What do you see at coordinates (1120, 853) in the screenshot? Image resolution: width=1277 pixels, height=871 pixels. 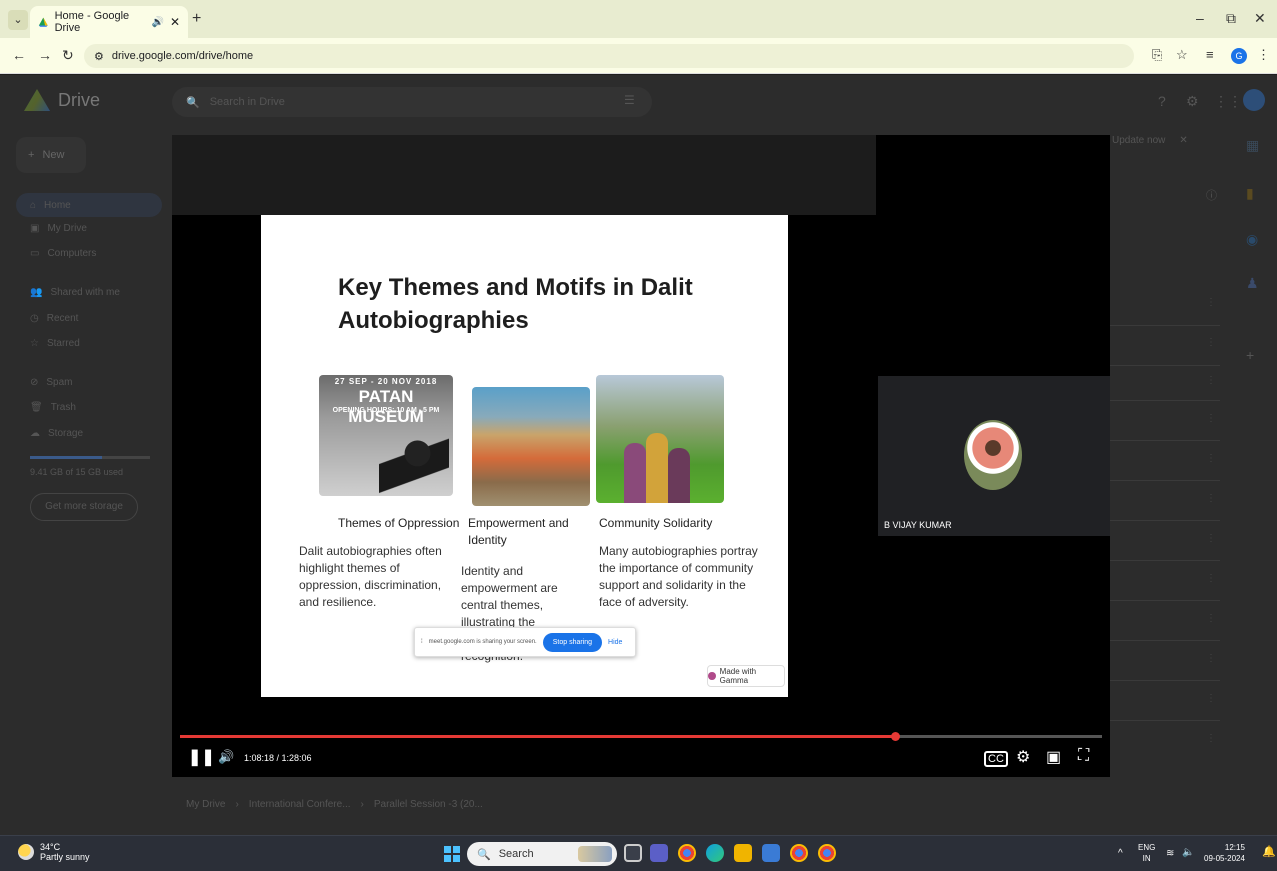 I see `tray-chevron-icon: ^` at bounding box center [1120, 853].